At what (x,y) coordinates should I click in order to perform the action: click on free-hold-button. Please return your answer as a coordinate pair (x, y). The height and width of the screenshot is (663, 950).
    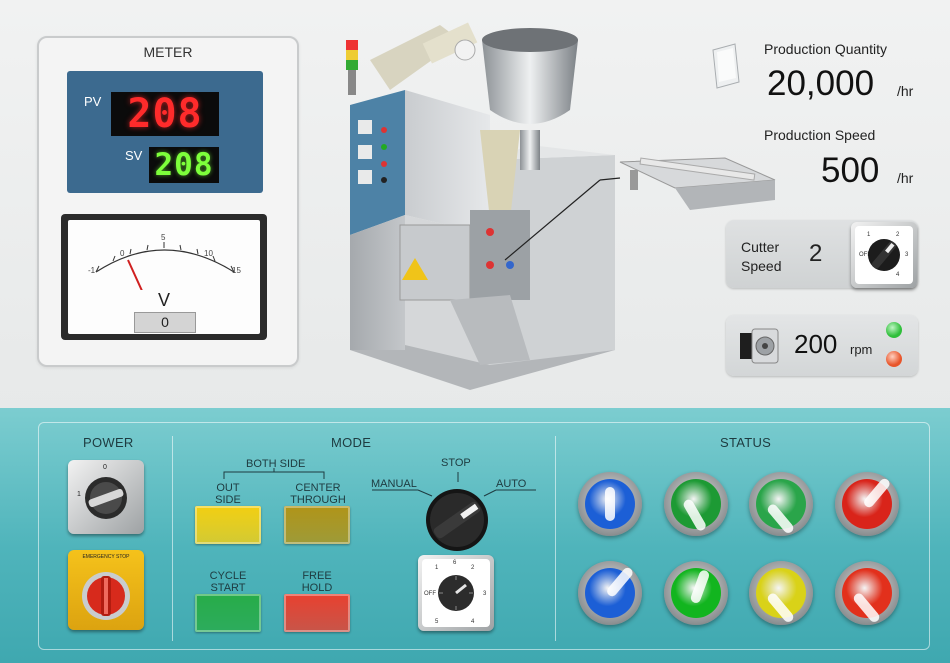
    Looking at the image, I should click on (317, 613).